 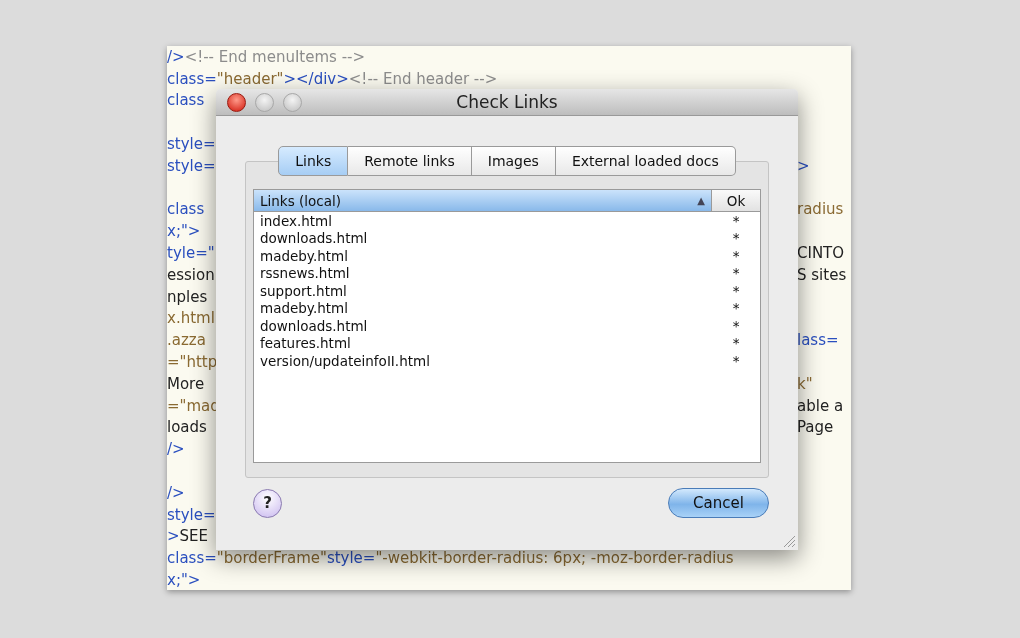 What do you see at coordinates (805, 383) in the screenshot?
I see `code-text: k"` at bounding box center [805, 383].